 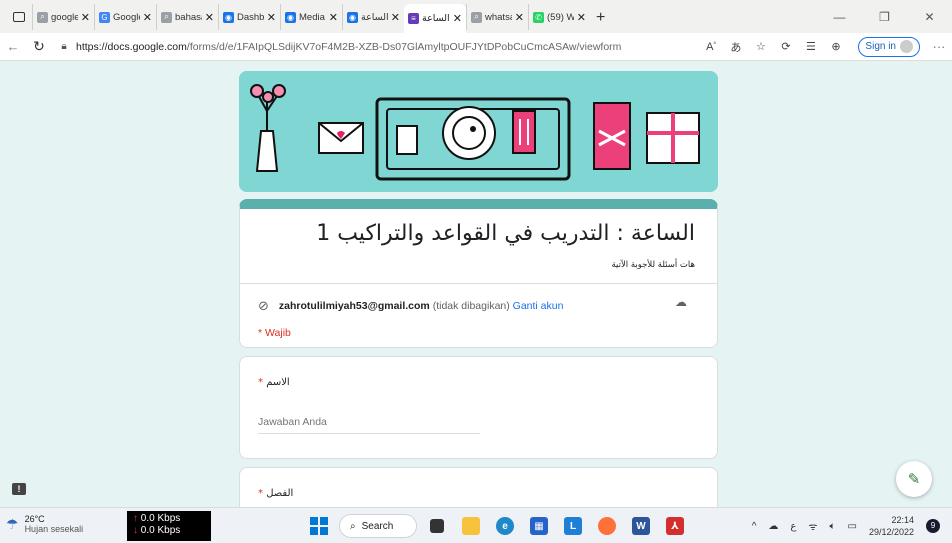 I want to click on form-header-banner, so click(x=478, y=131).